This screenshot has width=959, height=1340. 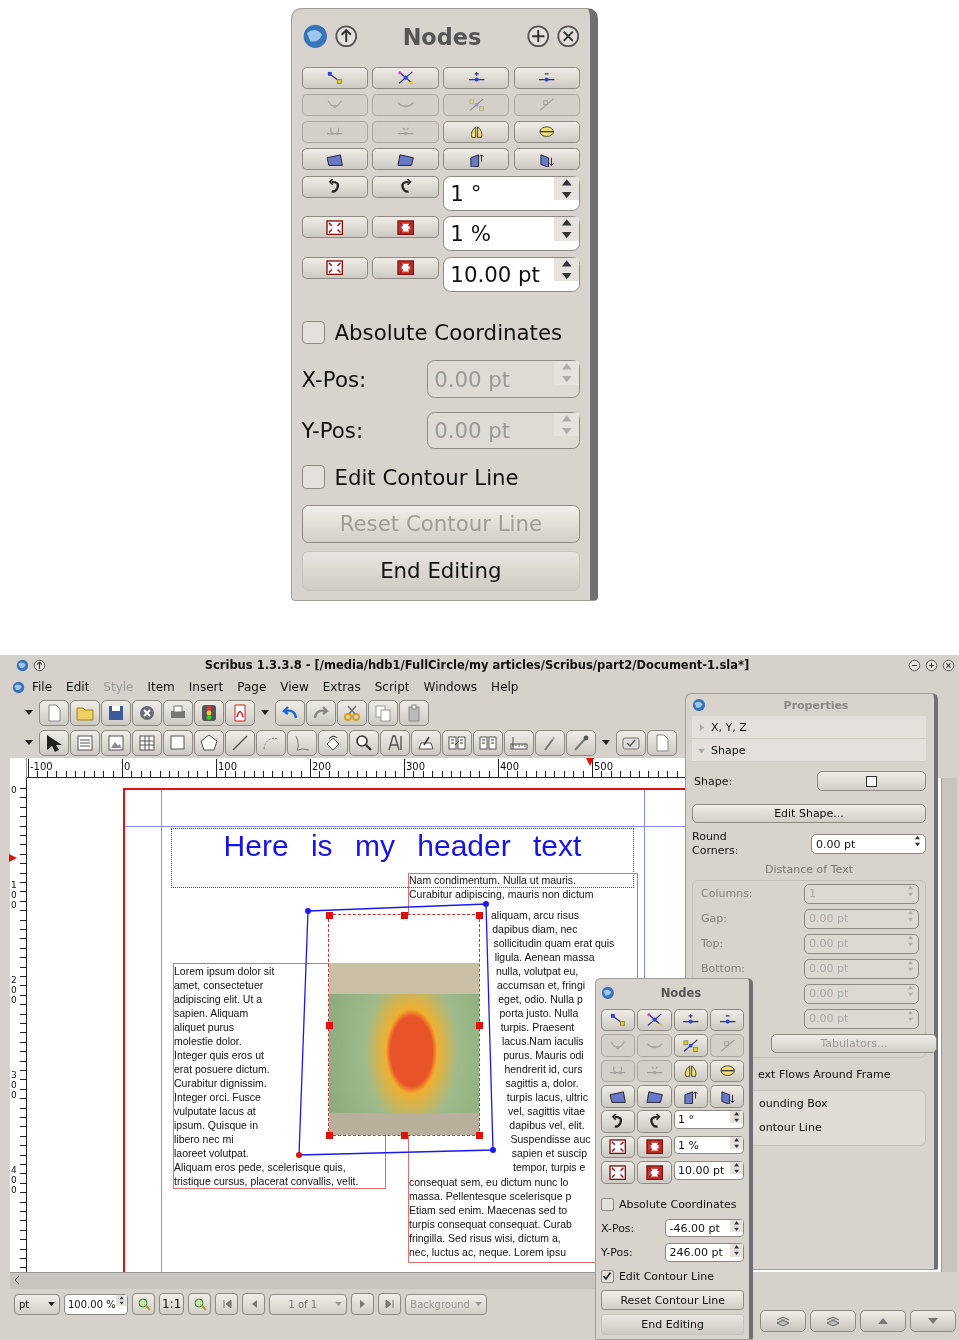 What do you see at coordinates (809, 727) in the screenshot?
I see `section-header: X, Y, Z` at bounding box center [809, 727].